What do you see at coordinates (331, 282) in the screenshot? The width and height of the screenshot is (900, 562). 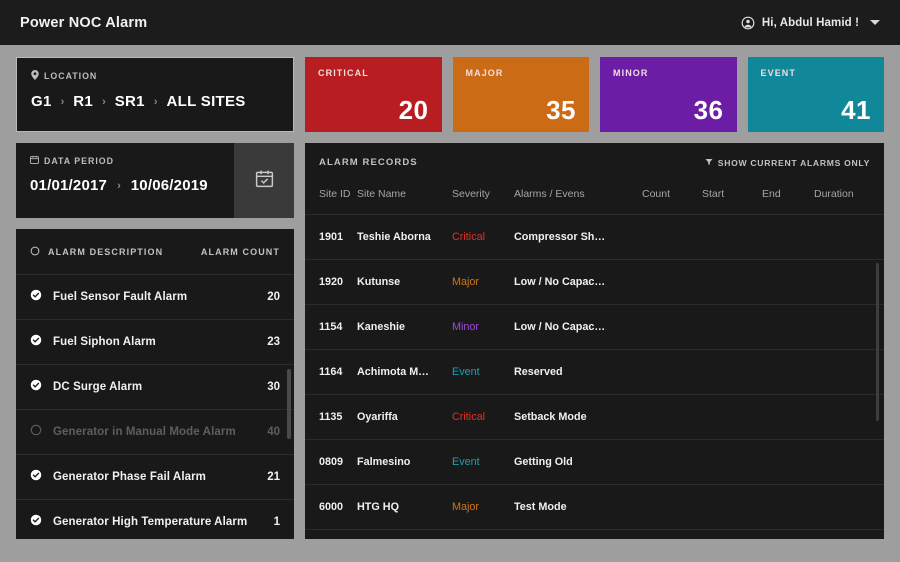 I see `cell-site-id: 1920` at bounding box center [331, 282].